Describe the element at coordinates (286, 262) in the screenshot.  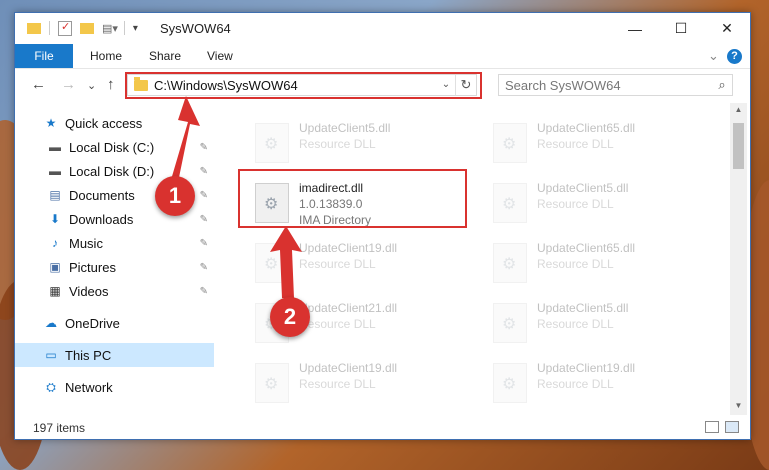
I see `arrow-2-icon` at that location.